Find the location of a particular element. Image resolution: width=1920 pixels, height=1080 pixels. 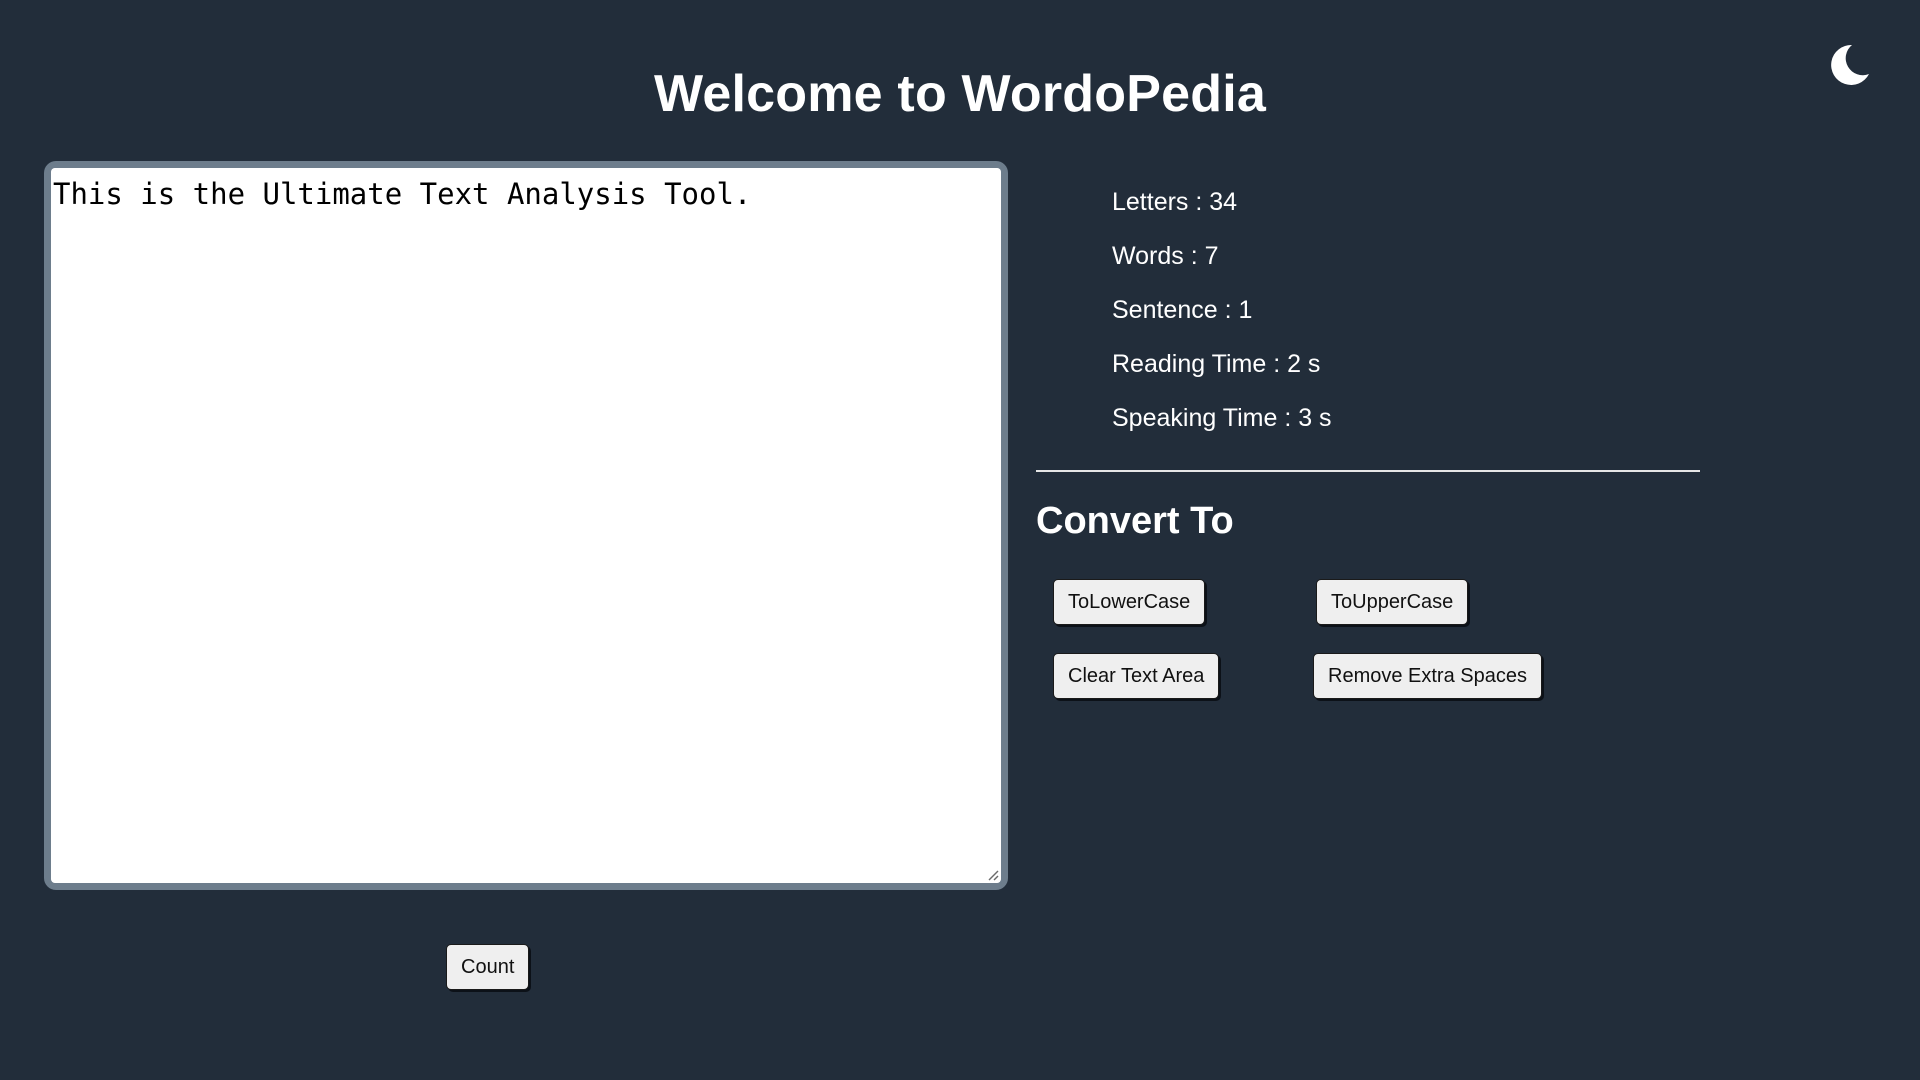

stat-speaking-time: Speaking Time : 3 s is located at coordinates (1222, 418).